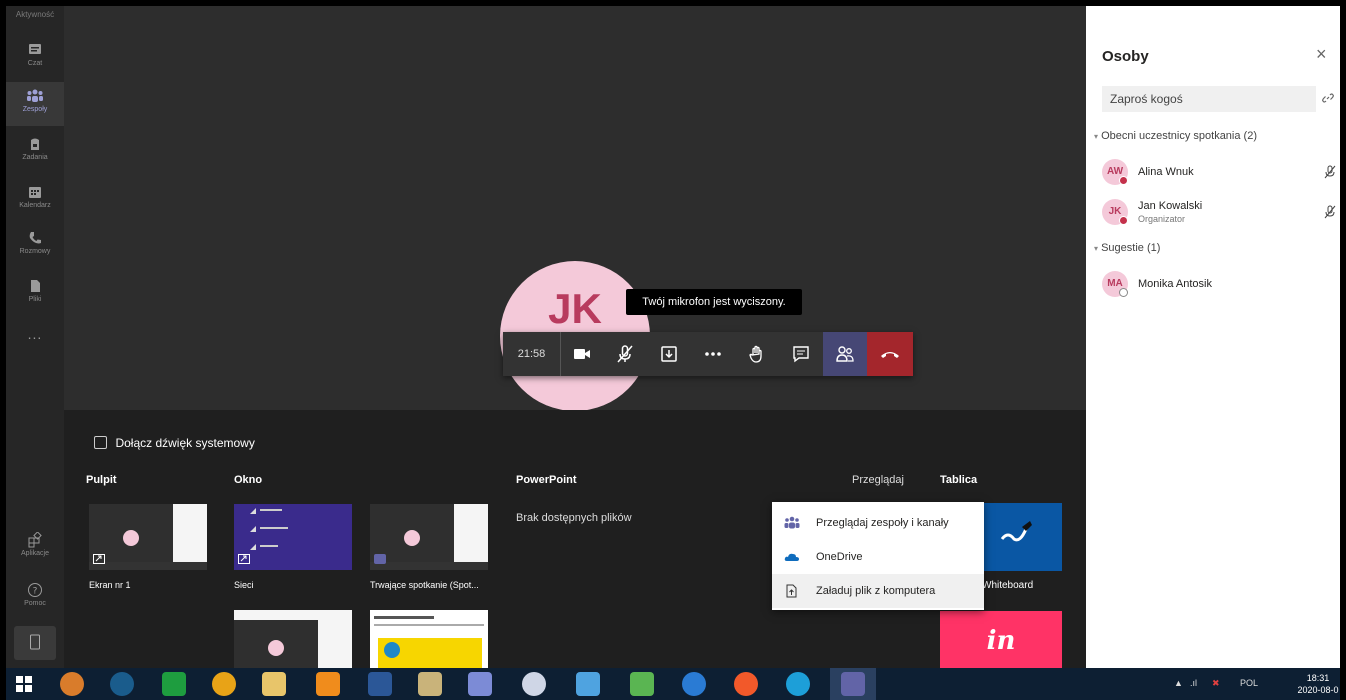  What do you see at coordinates (673, 684) in the screenshot?
I see `windows-taskbar: ▲ .ıl ✖ POL 18:31 2020-08-0` at bounding box center [673, 684].